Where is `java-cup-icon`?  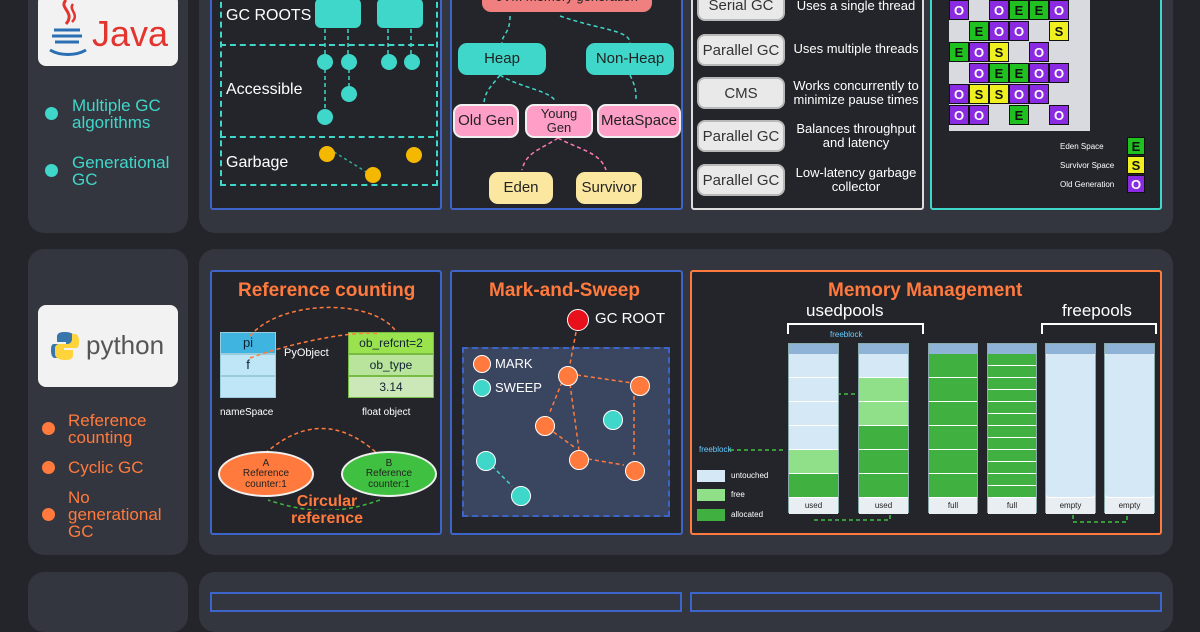 java-cup-icon is located at coordinates (68, 28).